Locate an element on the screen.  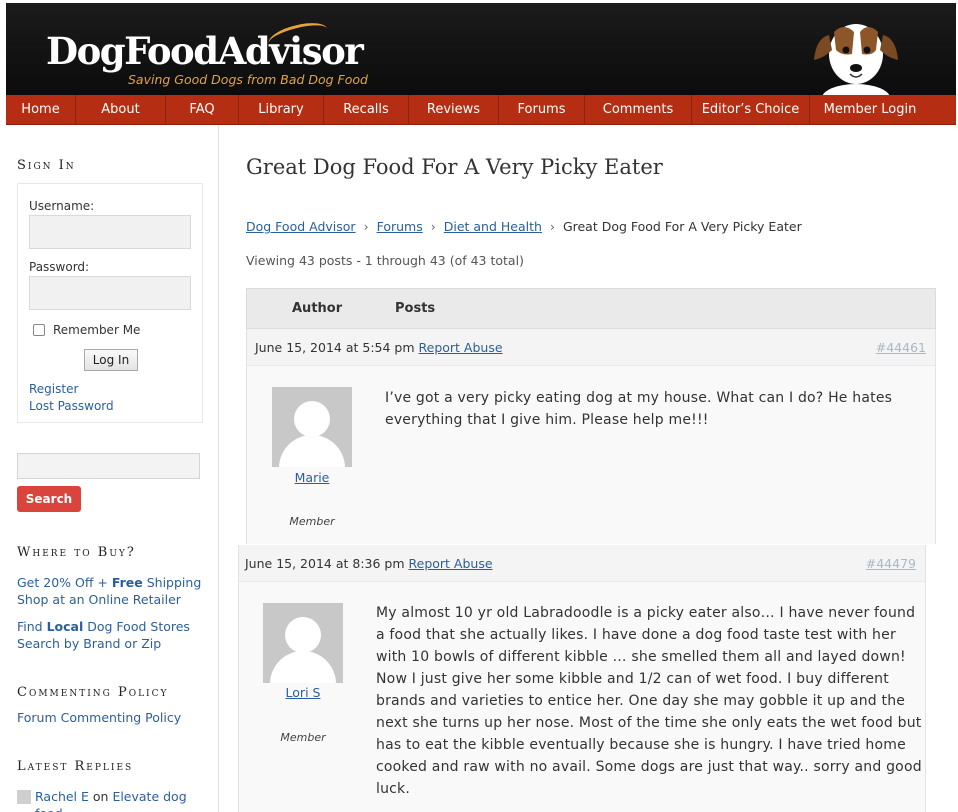
sign-in-heading: Sign In is located at coordinates (46, 165).